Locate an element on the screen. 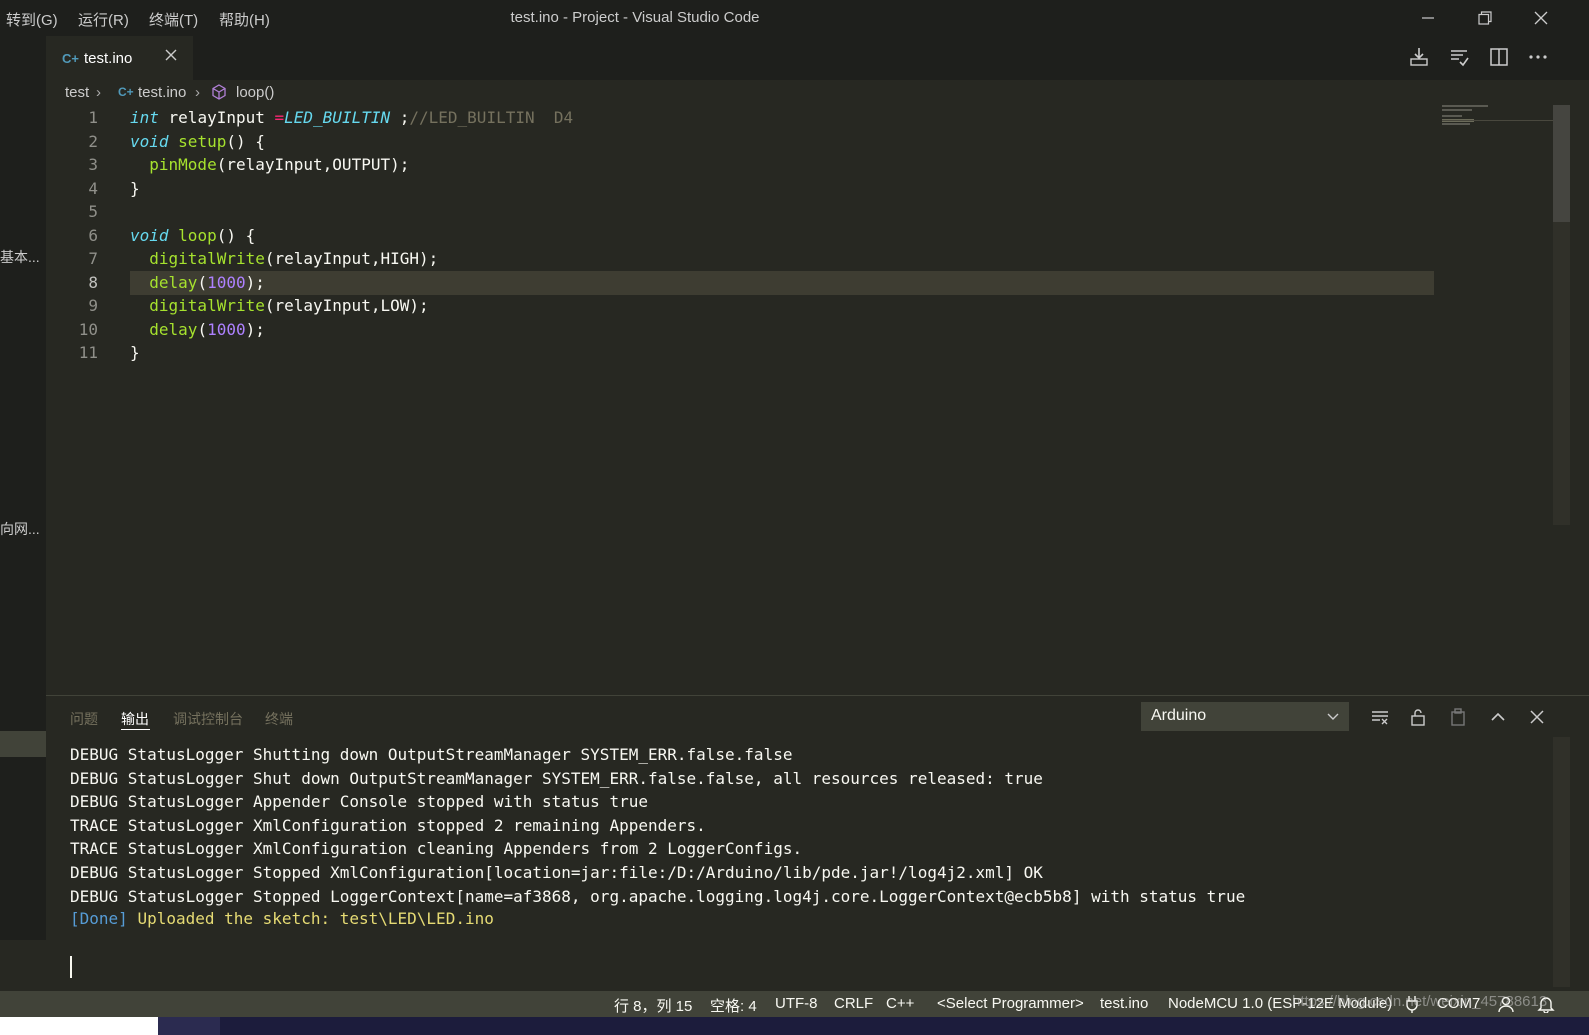 The width and height of the screenshot is (1589, 1035). minimap is located at coordinates (1498, 120).